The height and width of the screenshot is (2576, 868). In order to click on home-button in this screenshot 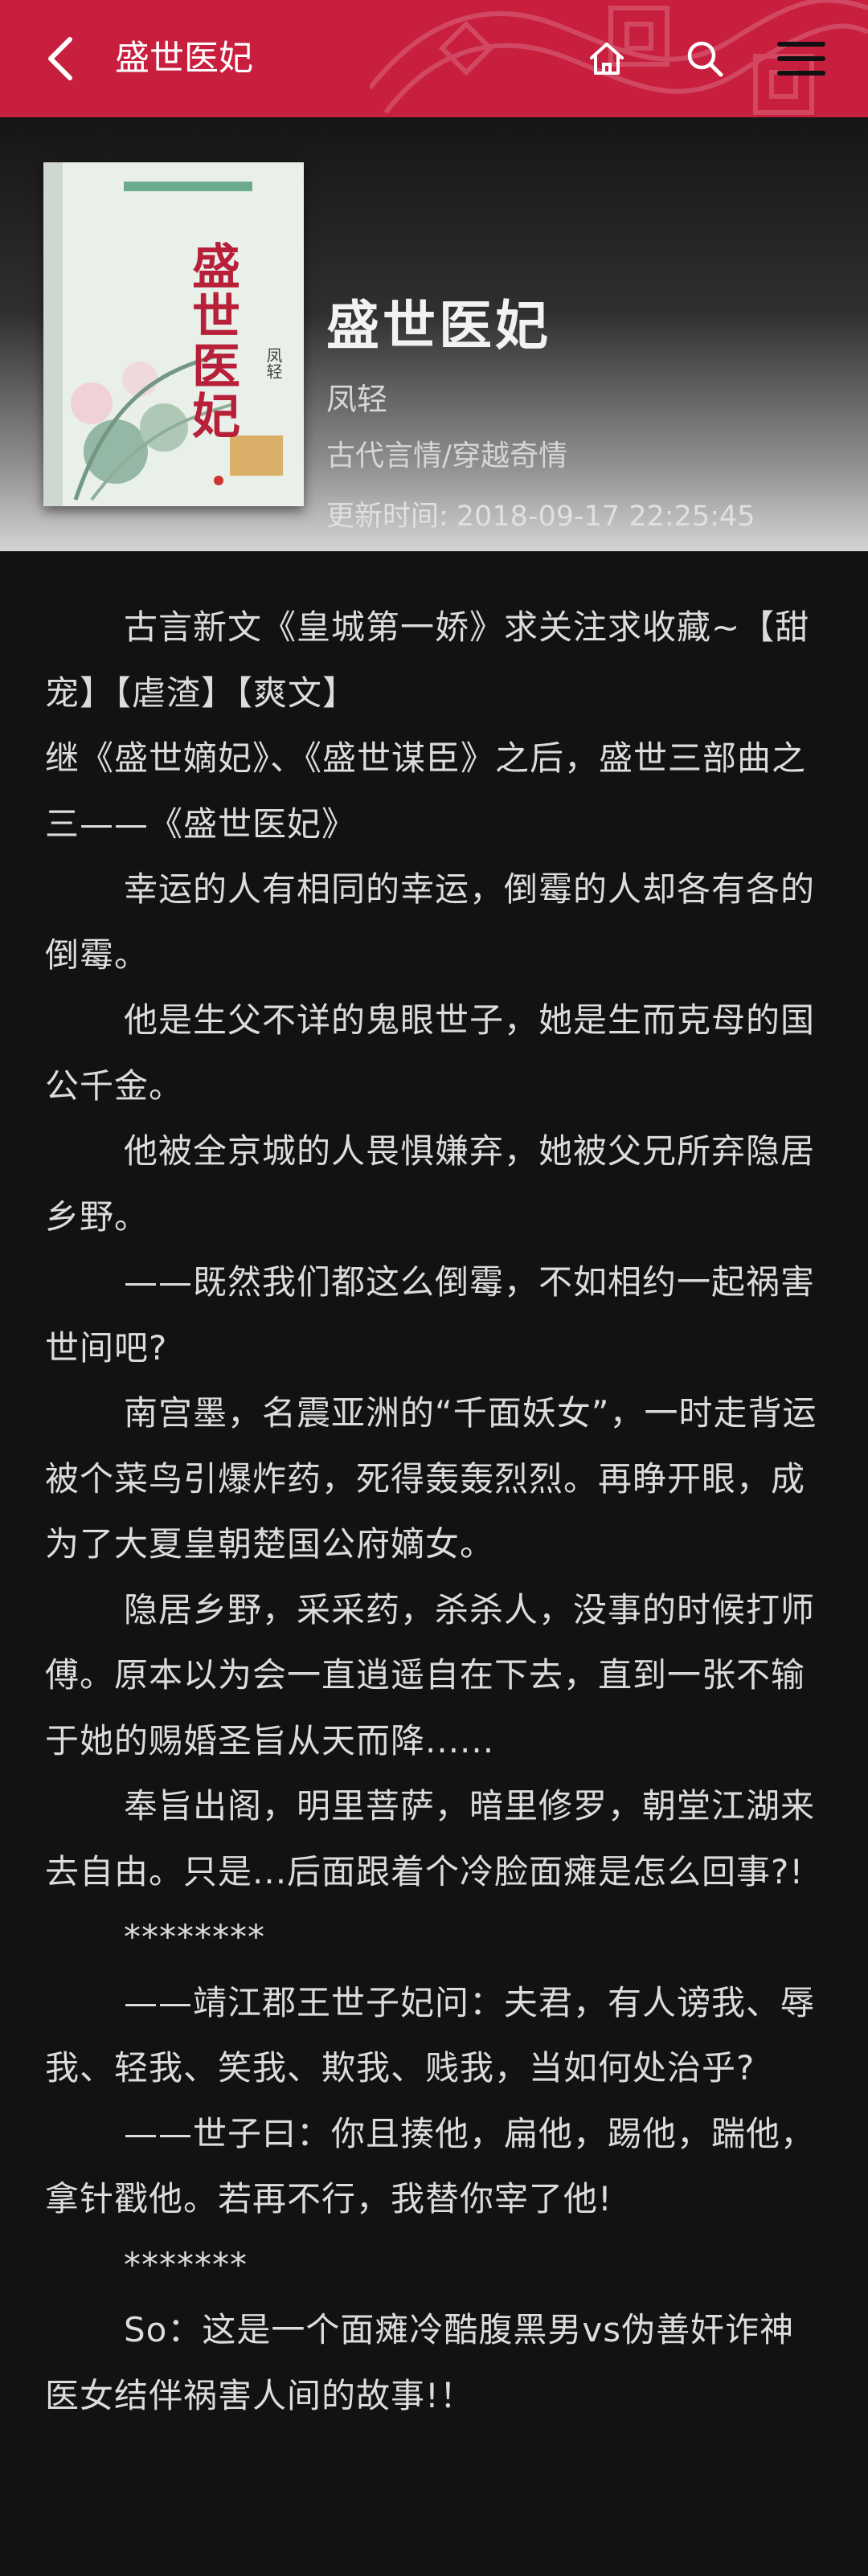, I will do `click(607, 59)`.